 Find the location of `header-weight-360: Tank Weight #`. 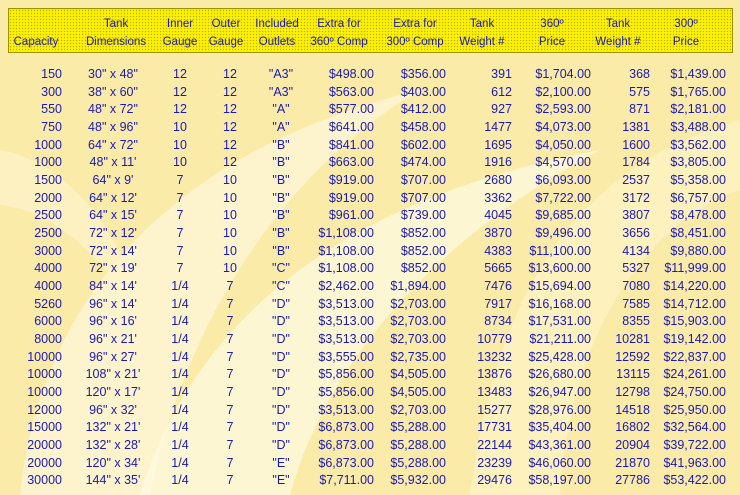

header-weight-360: Tank Weight # is located at coordinates (482, 33).